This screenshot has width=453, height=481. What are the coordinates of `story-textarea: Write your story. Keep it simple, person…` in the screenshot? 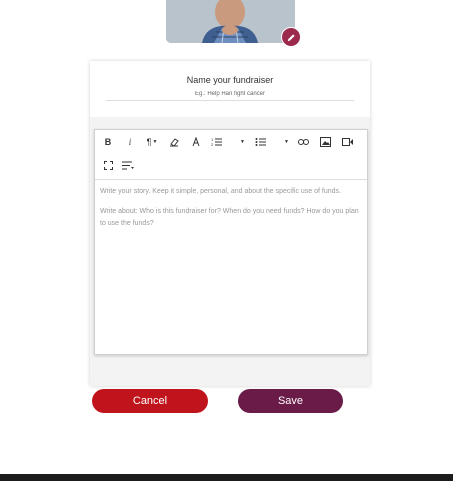 It's located at (231, 212).